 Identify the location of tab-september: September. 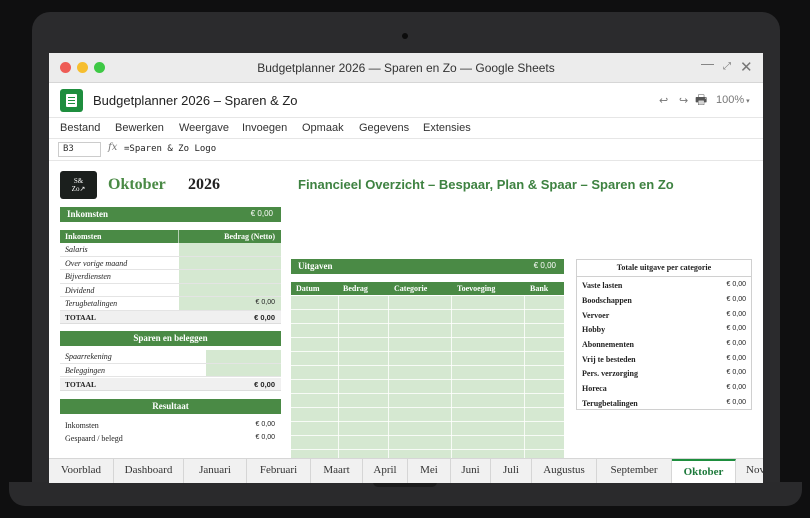
(634, 471).